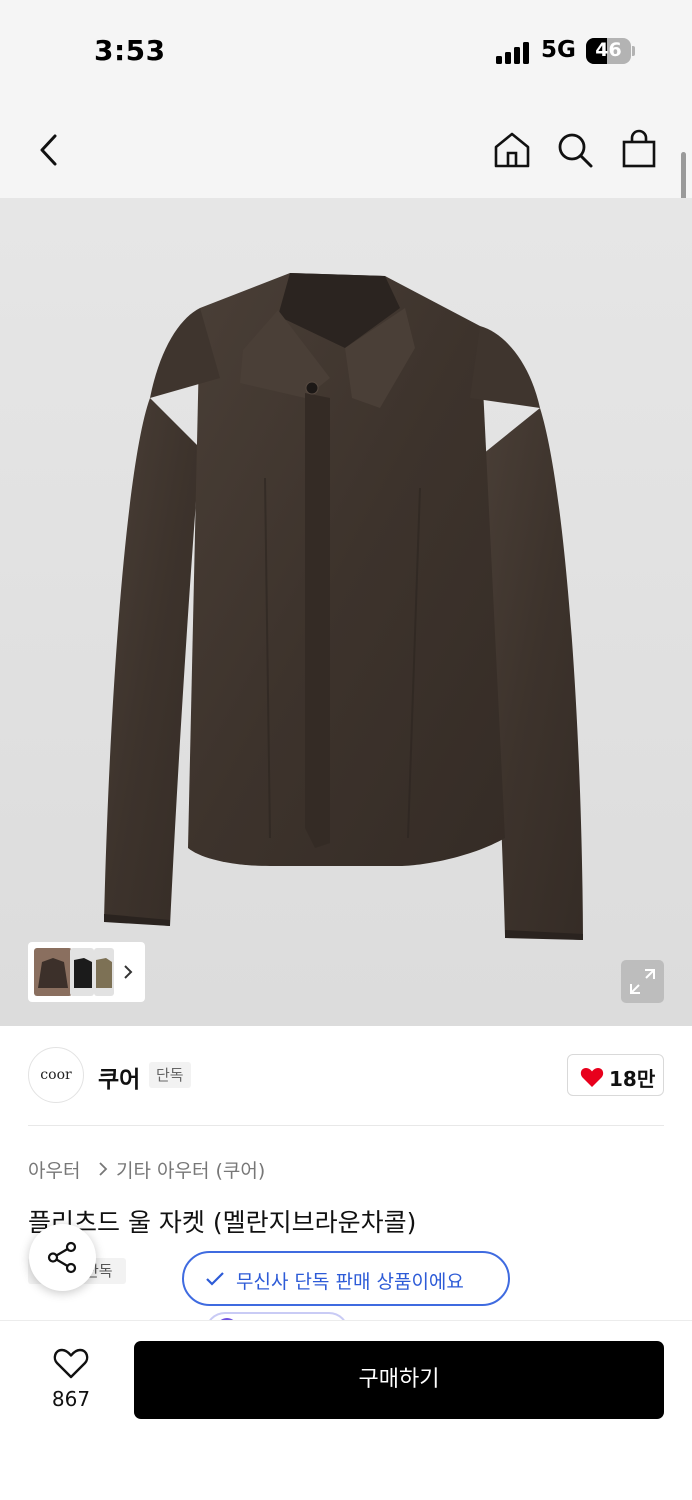  Describe the element at coordinates (71, 1363) in the screenshot. I see `heart-outline-icon` at that location.